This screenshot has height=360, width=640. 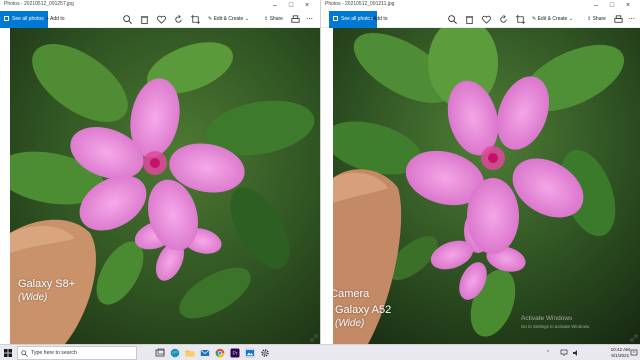 I want to click on window-title: Photos - 20210512_091211.jpg, so click(x=360, y=4).